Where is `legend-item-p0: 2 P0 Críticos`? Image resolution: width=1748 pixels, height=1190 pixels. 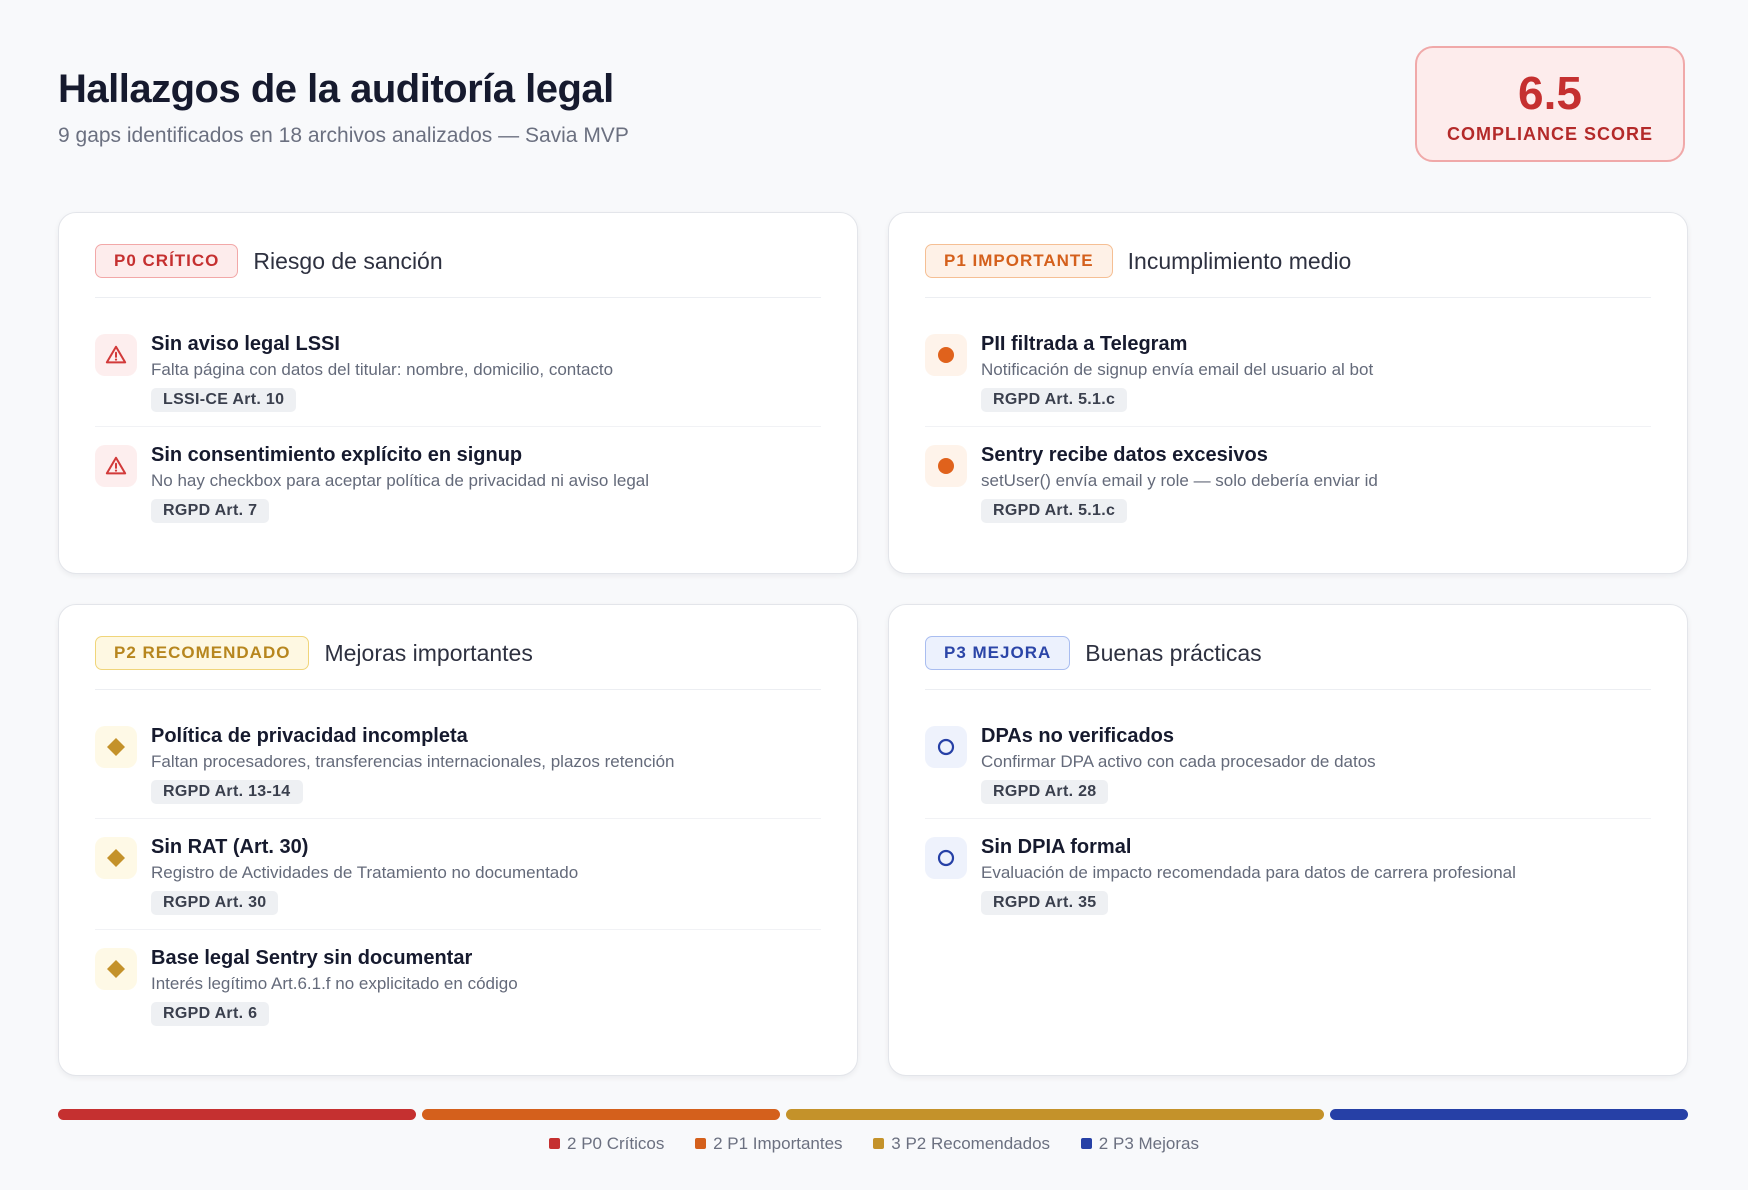 legend-item-p0: 2 P0 Críticos is located at coordinates (606, 1144).